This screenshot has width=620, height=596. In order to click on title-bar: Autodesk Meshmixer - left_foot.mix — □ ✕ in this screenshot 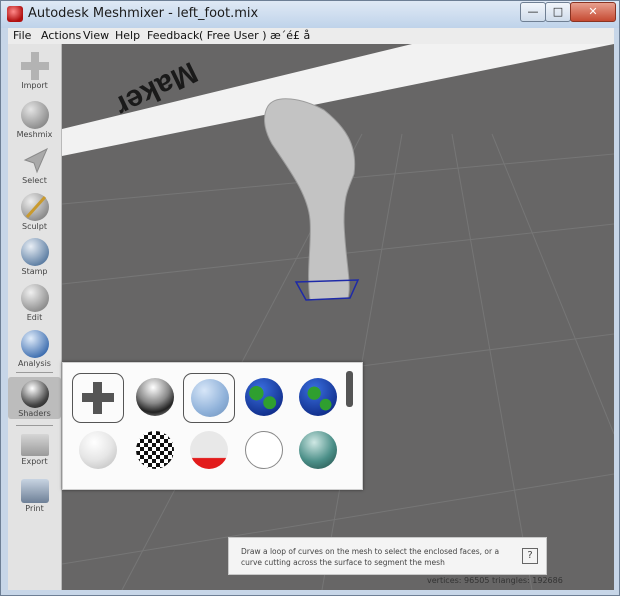, I will do `click(310, 14)`.